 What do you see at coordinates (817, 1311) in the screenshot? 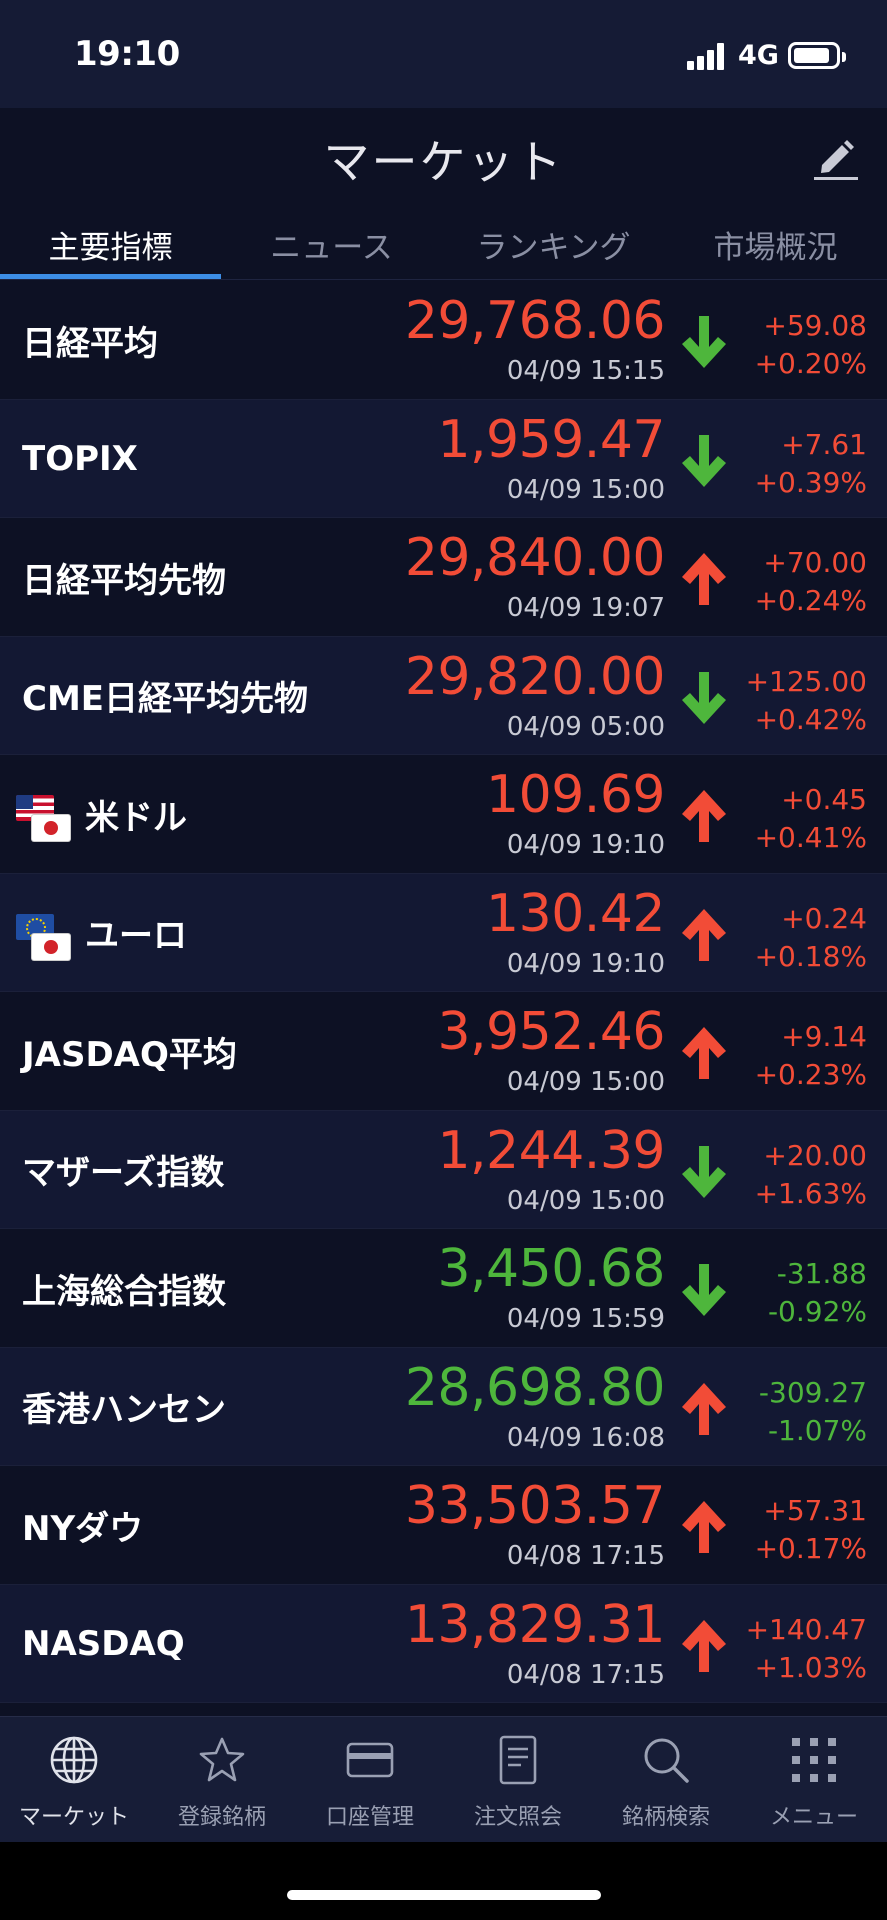
I see `change-percent: -0.92%` at bounding box center [817, 1311].